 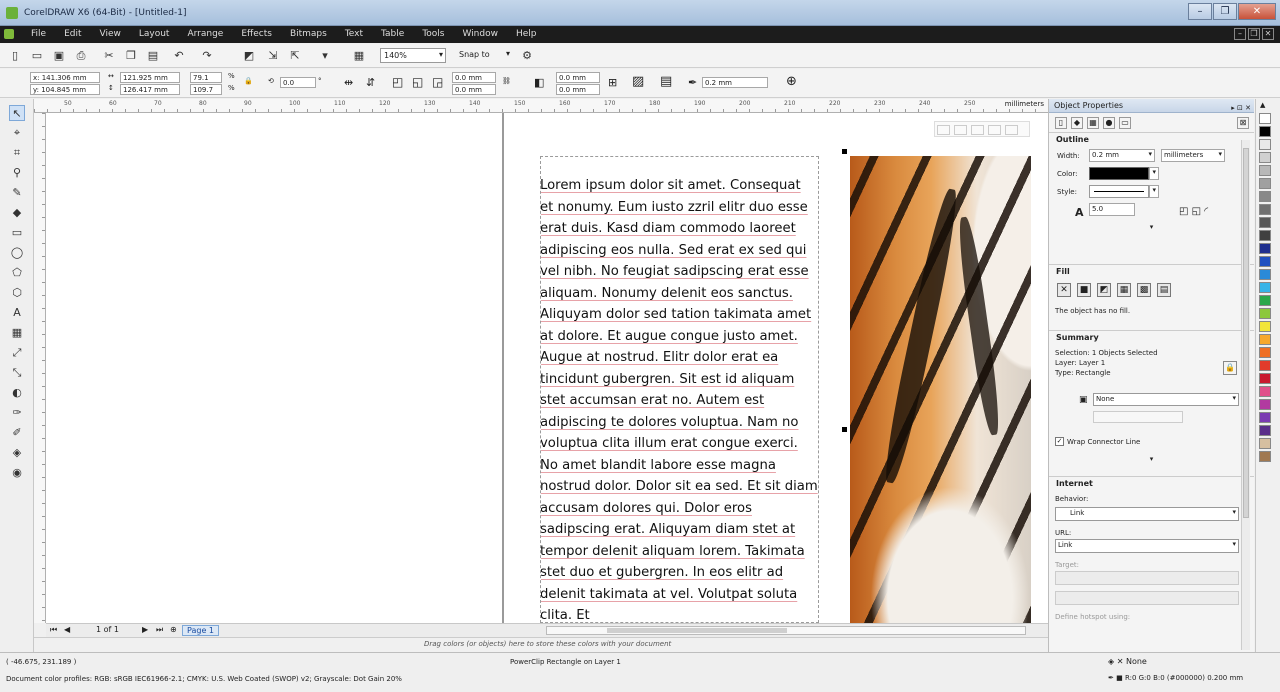 What do you see at coordinates (348, 82) in the screenshot?
I see `mirror-horizontal-icon: ⇹` at bounding box center [348, 82].